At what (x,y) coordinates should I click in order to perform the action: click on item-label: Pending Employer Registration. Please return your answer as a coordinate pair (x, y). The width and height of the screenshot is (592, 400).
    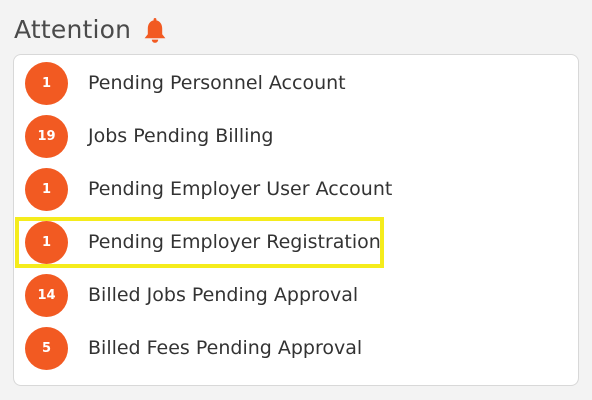
    Looking at the image, I should click on (234, 242).